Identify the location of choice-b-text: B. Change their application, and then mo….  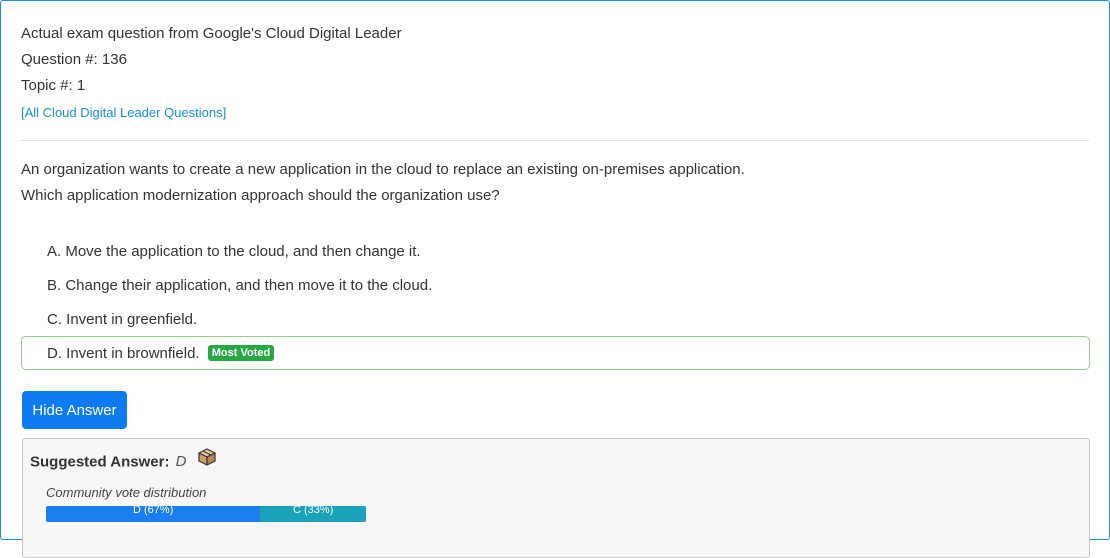
(240, 285).